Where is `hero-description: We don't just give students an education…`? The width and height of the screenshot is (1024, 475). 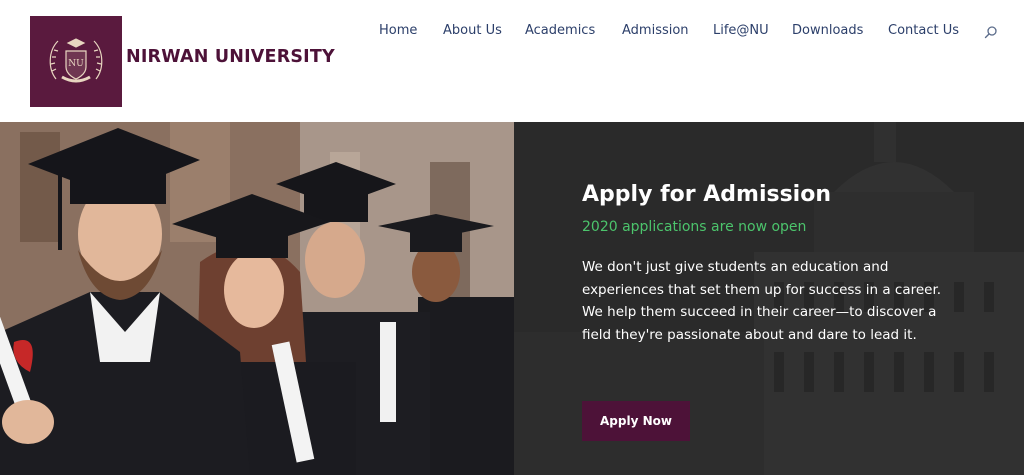 hero-description: We don't just give students an education… is located at coordinates (762, 301).